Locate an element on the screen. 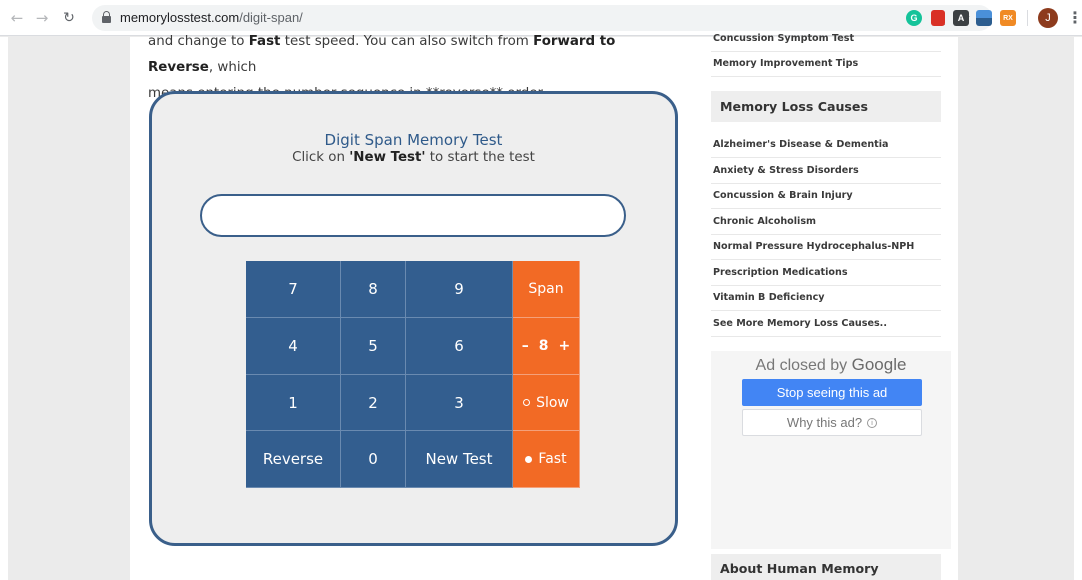  forward-arrow-icon: → is located at coordinates (42, 18).